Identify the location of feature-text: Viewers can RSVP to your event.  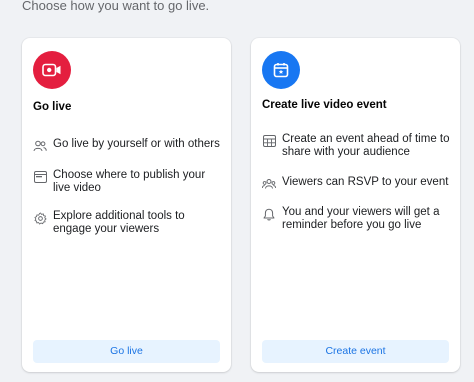
(365, 182).